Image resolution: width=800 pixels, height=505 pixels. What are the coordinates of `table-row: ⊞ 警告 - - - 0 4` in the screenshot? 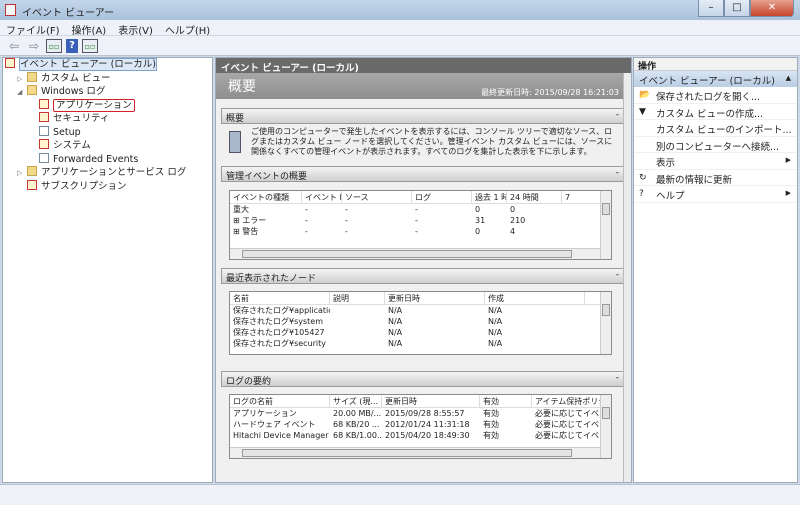 It's located at (420, 231).